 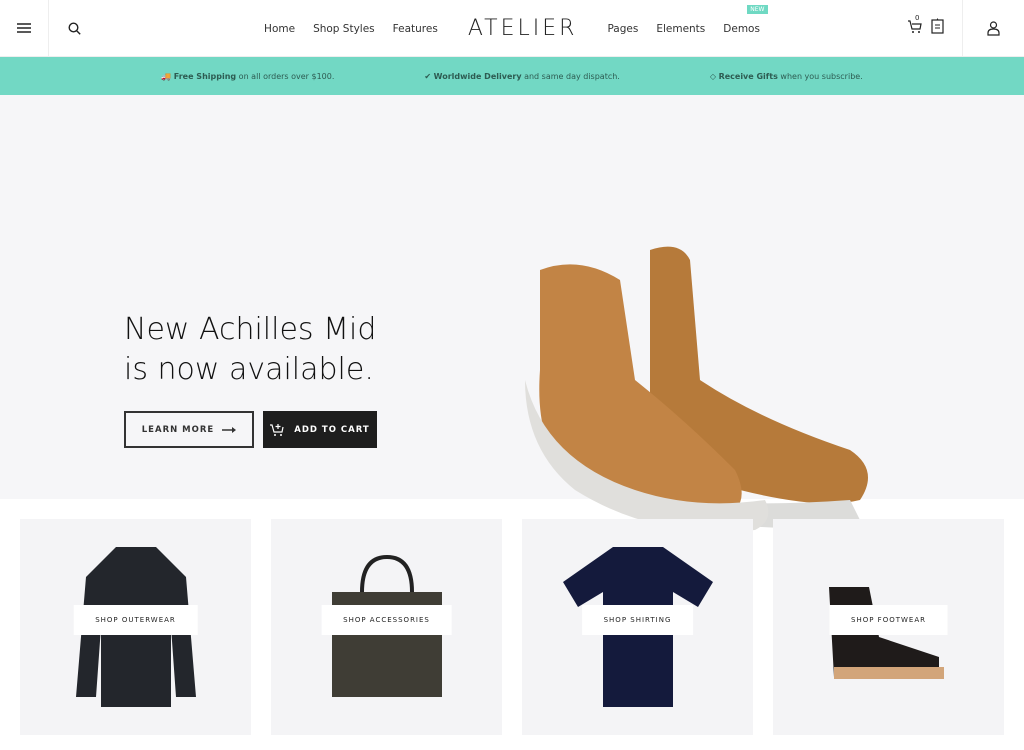 What do you see at coordinates (680, 29) in the screenshot?
I see `nav-elements: Elements` at bounding box center [680, 29].